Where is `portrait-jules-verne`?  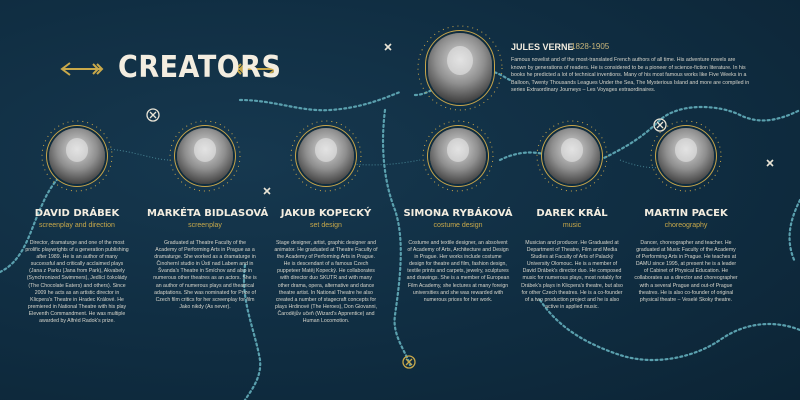
portrait-jules-verne is located at coordinates (460, 68).